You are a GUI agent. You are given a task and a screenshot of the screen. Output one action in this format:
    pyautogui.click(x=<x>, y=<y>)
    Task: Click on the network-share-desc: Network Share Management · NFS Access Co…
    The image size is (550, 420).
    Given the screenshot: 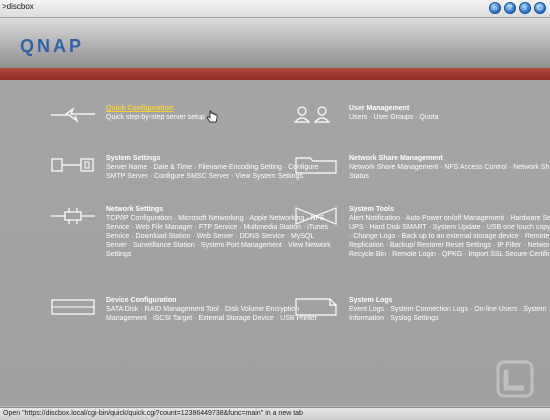 What is the action you would take?
    pyautogui.click(x=449, y=172)
    